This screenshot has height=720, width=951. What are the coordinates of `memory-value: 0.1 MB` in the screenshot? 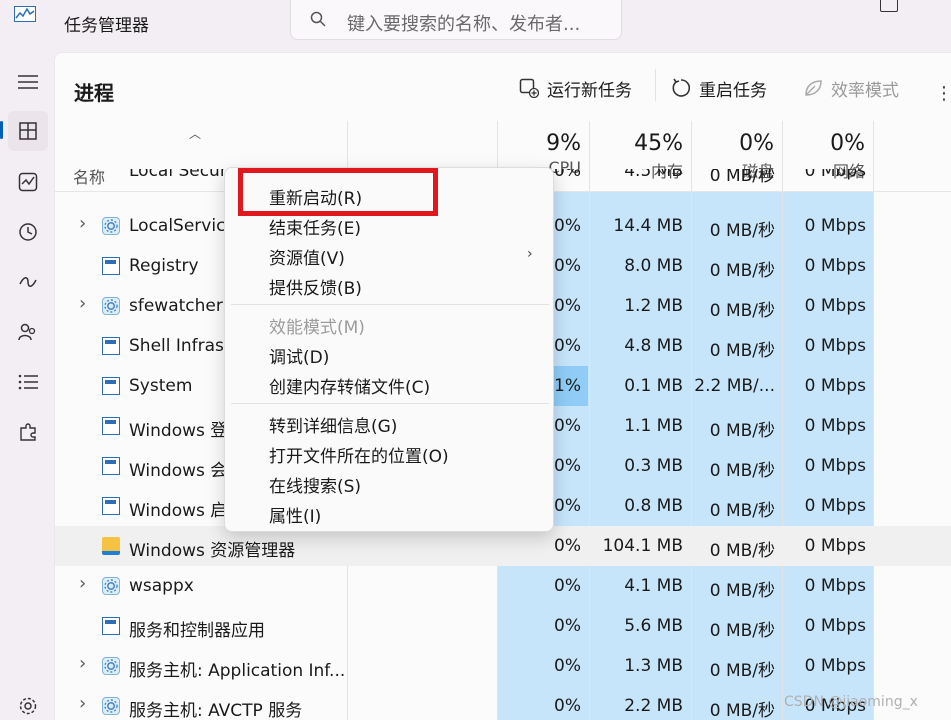 It's located at (653, 386).